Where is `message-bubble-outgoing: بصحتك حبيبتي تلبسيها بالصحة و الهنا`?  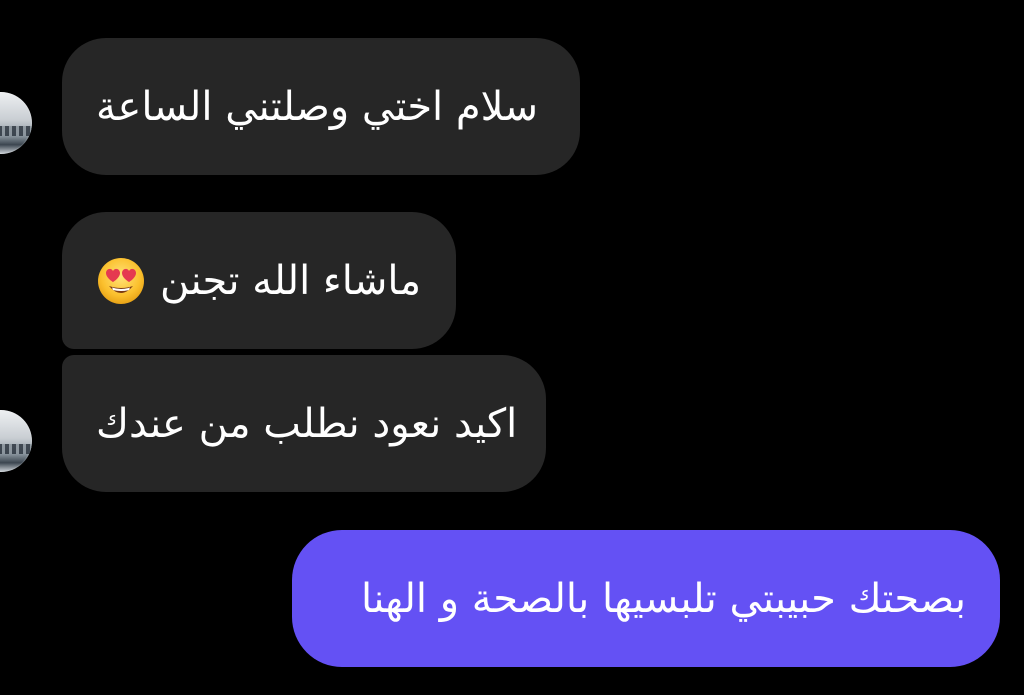 message-bubble-outgoing: بصحتك حبيبتي تلبسيها بالصحة و الهنا is located at coordinates (646, 598).